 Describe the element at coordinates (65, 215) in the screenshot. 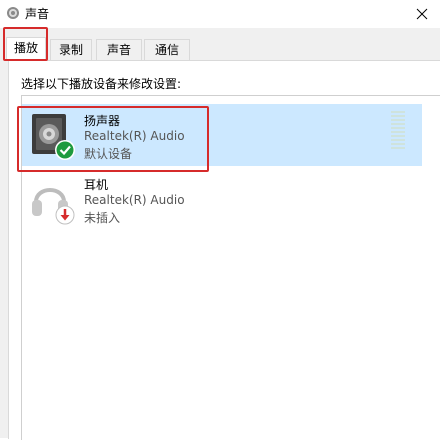

I see `down-arrow-badge-icon` at that location.